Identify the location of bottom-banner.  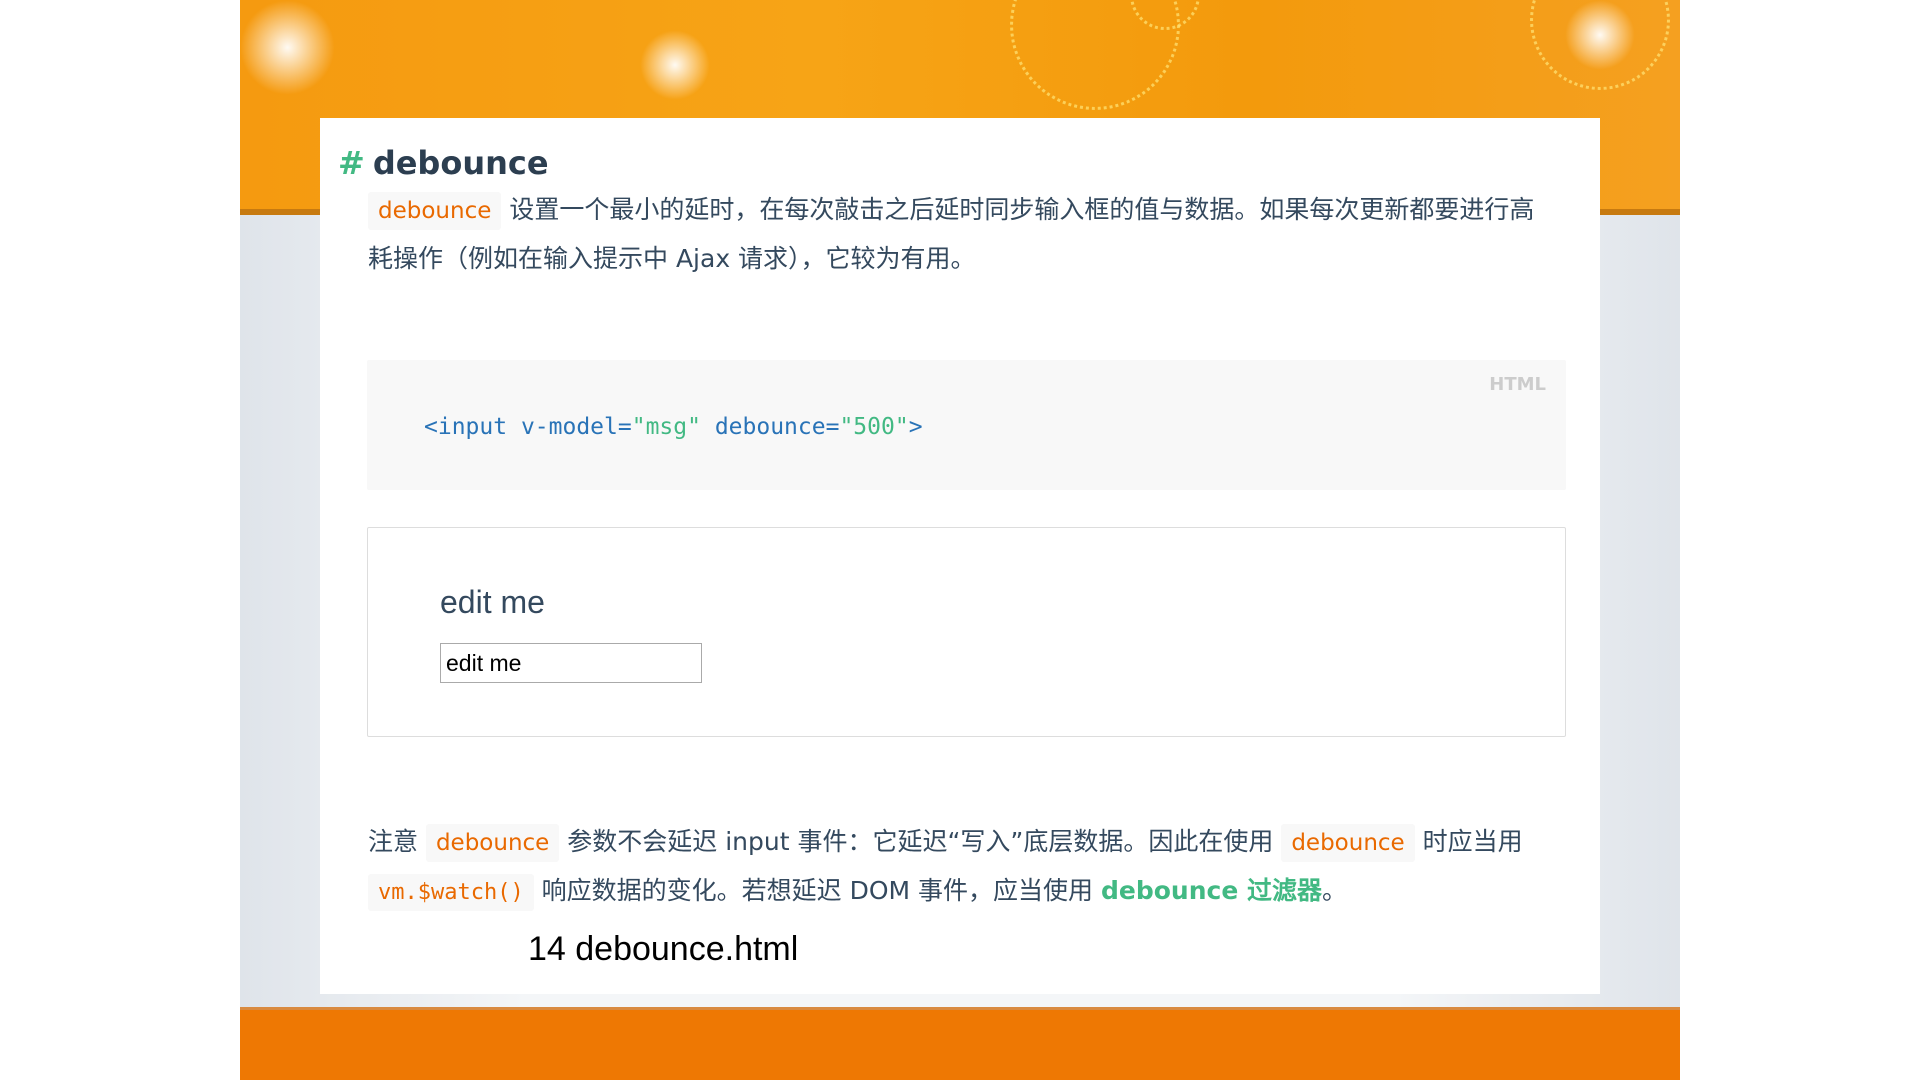
(960, 1043).